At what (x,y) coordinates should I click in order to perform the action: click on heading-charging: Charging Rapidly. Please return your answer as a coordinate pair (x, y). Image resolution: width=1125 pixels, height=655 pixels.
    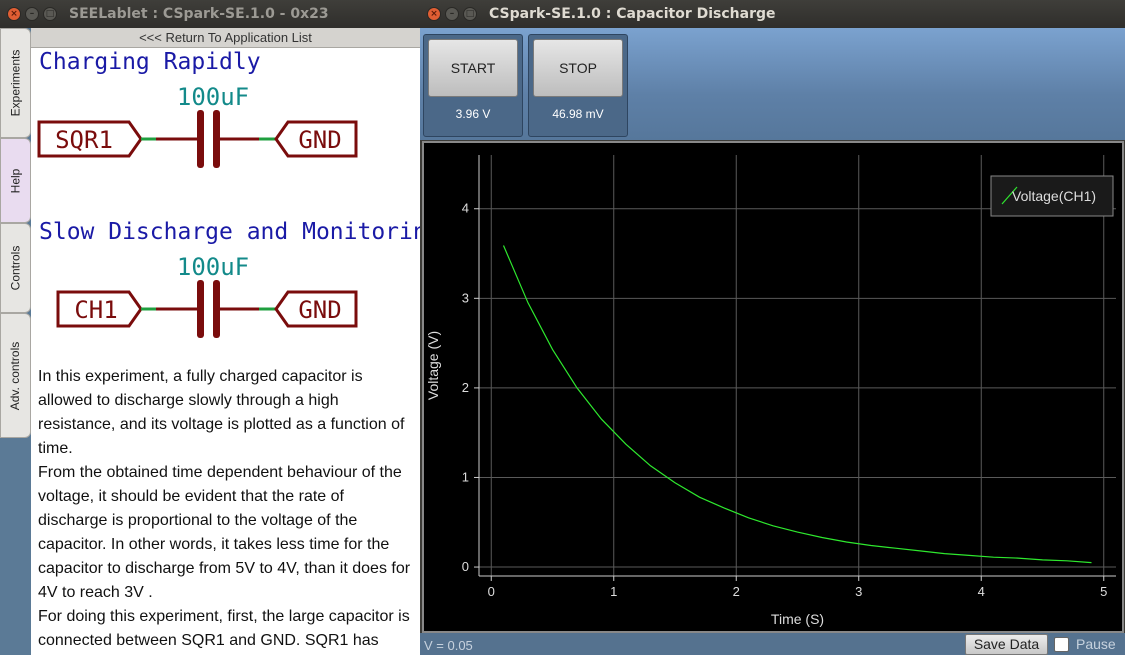
    Looking at the image, I should click on (150, 62).